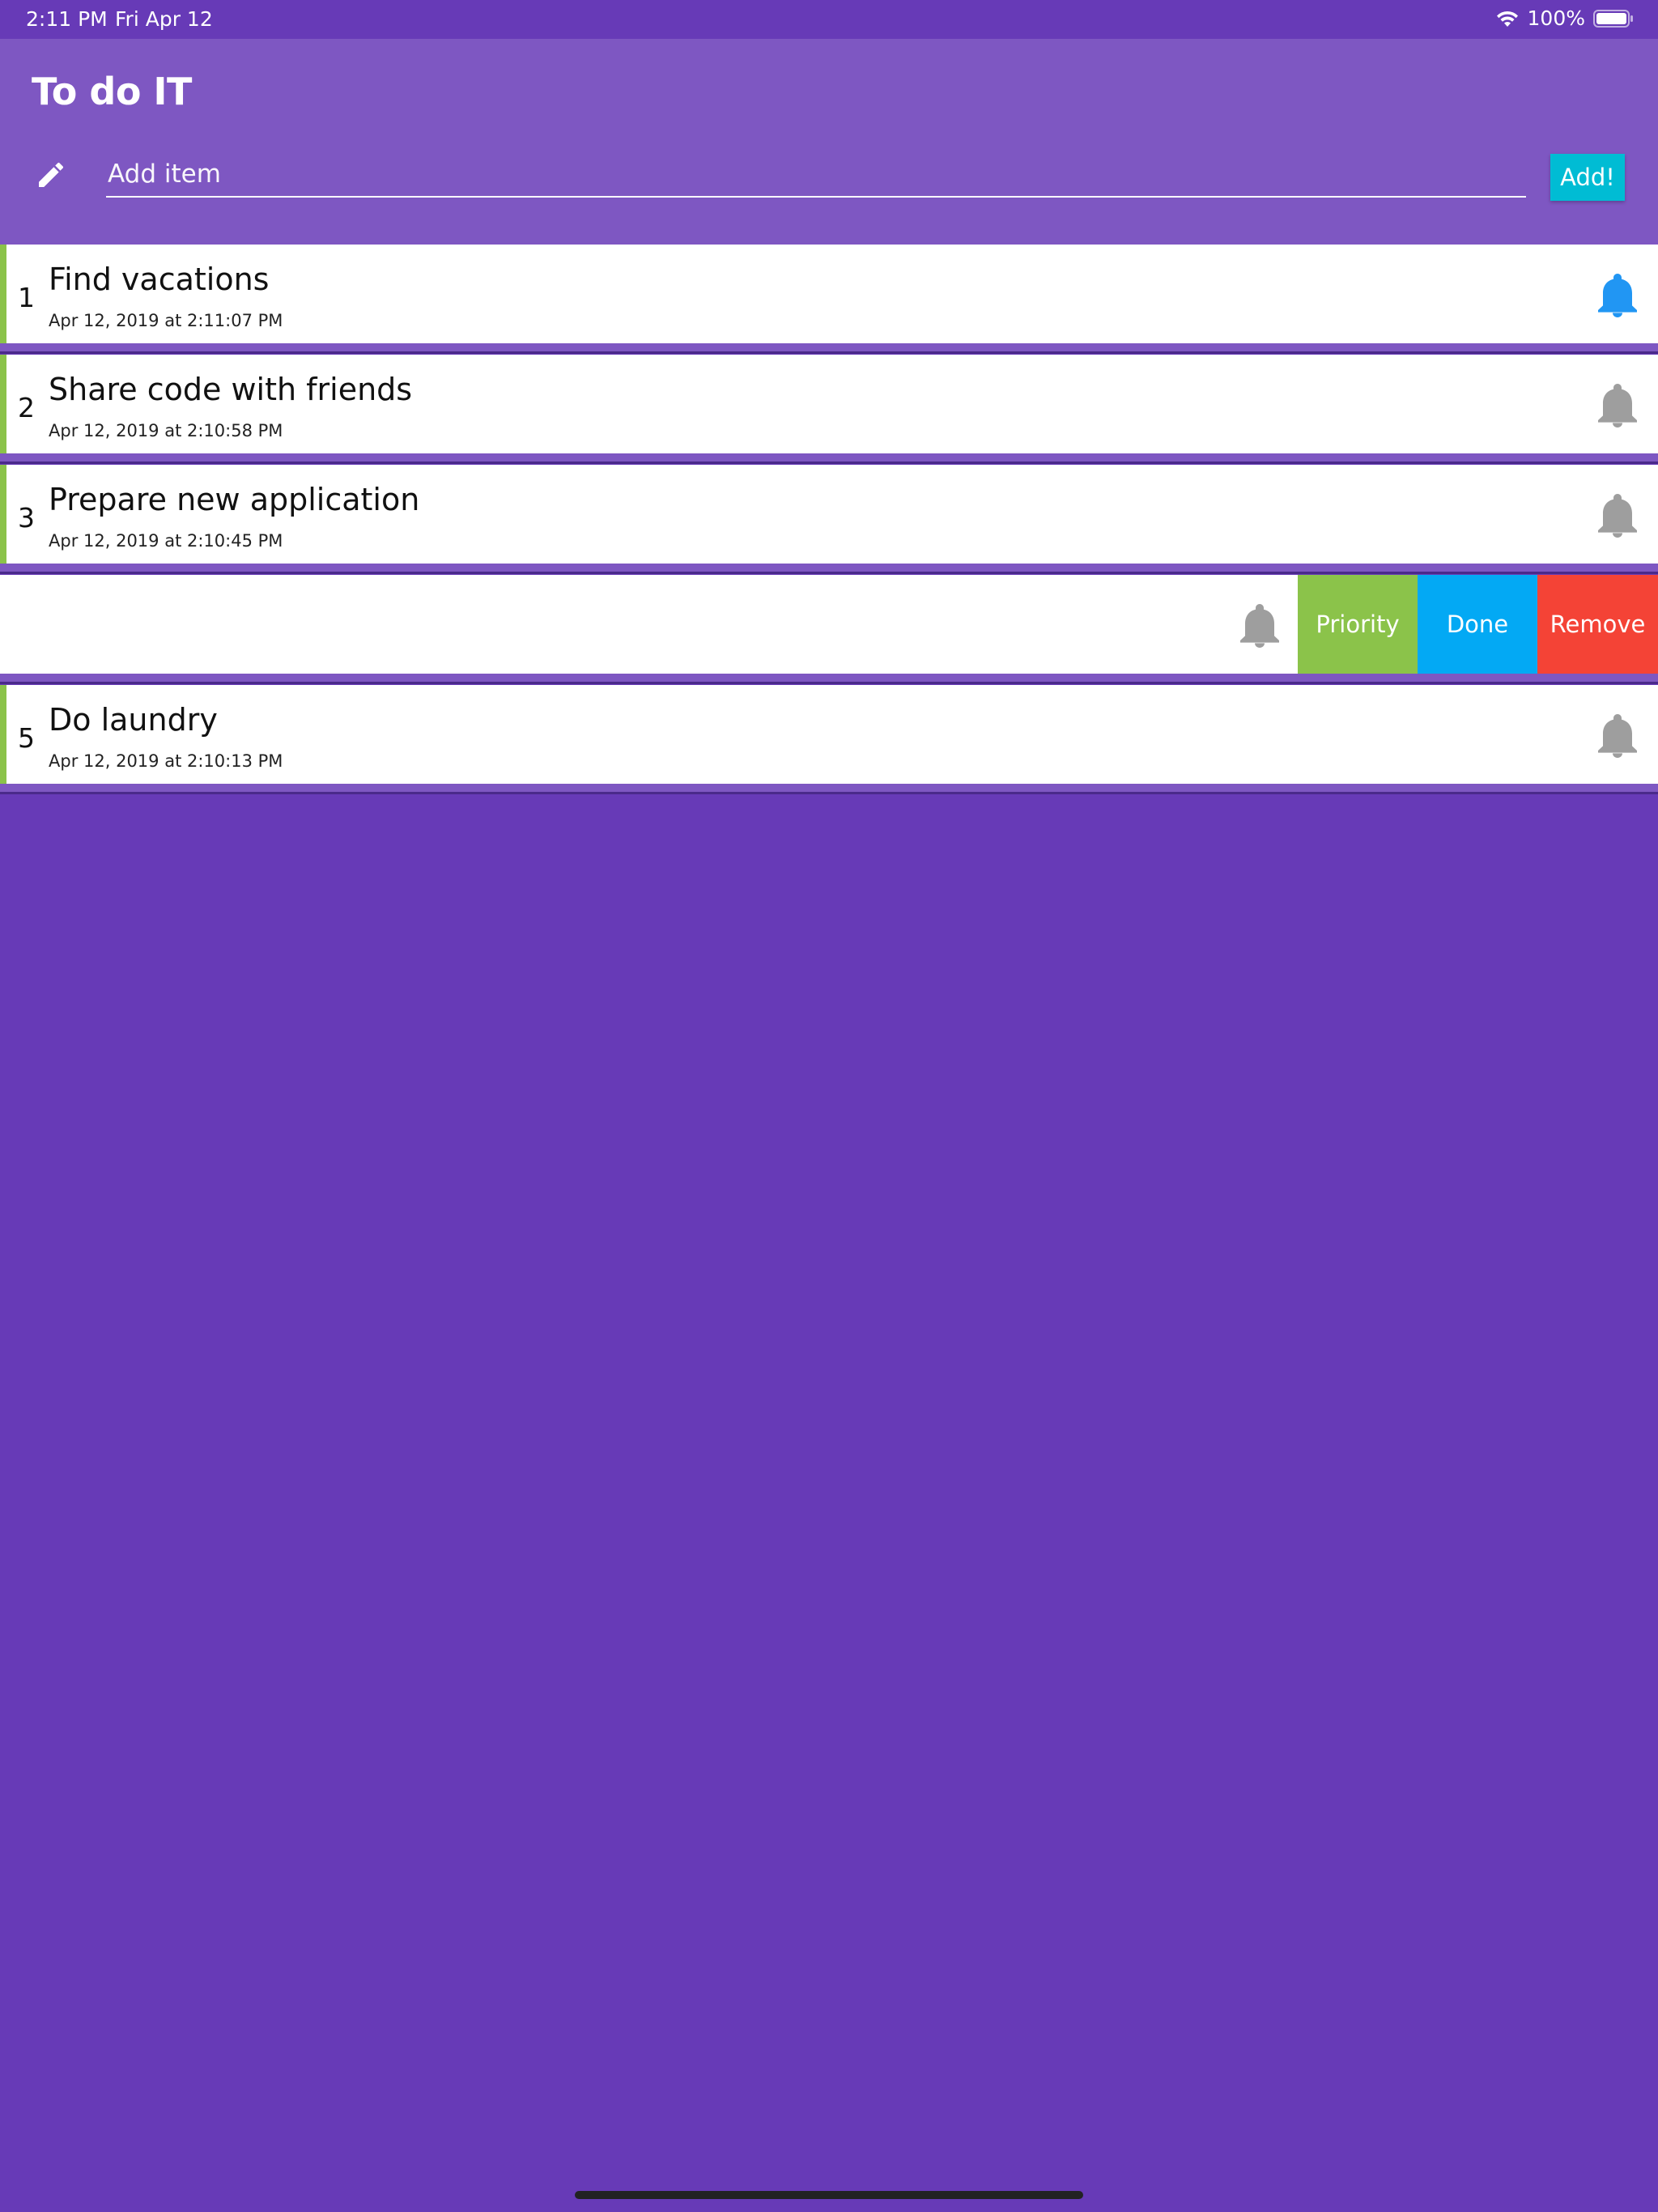 This screenshot has height=2212, width=1658. Describe the element at coordinates (166, 761) in the screenshot. I see `todo-date: Apr 12, 2019 at 2:10:13 PM` at that location.